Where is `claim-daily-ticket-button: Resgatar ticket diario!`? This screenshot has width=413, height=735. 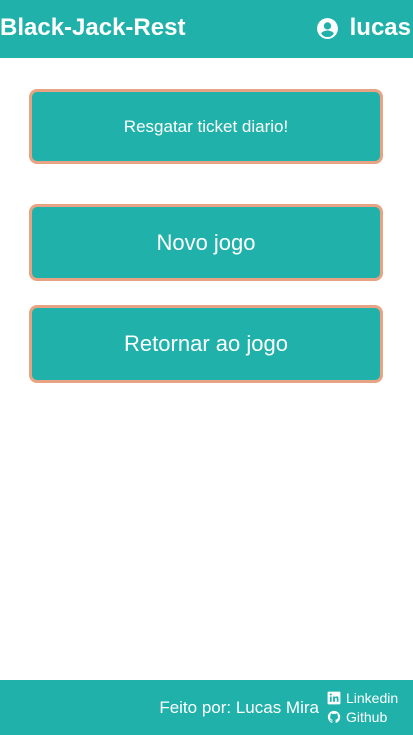
claim-daily-ticket-button: Resgatar ticket diario! is located at coordinates (206, 126).